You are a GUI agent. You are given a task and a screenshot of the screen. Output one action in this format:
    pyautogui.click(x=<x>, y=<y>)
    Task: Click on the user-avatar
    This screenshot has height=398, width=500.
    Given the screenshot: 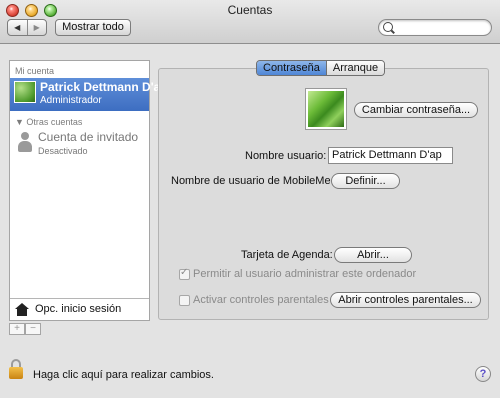 What is the action you would take?
    pyautogui.click(x=25, y=92)
    